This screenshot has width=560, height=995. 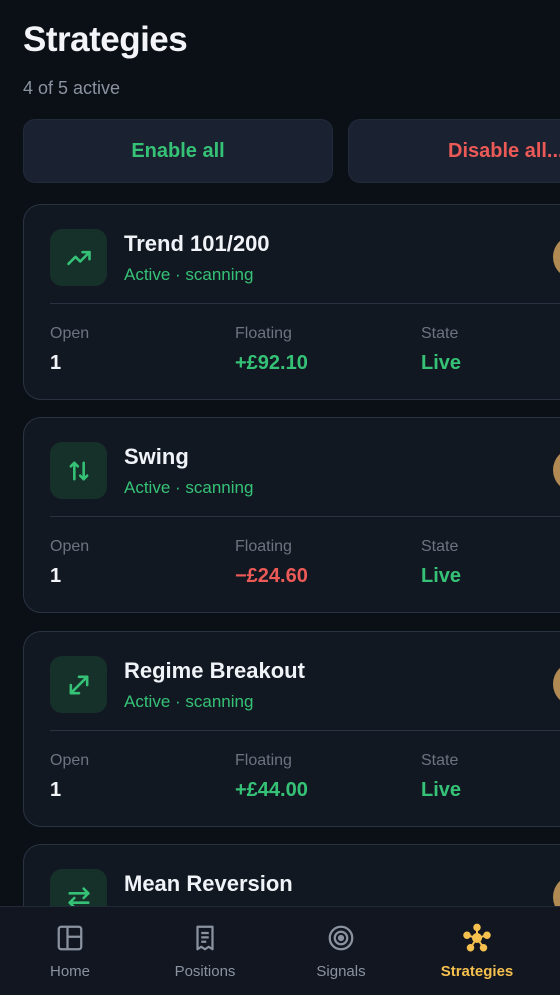 What do you see at coordinates (341, 971) in the screenshot?
I see `tab-label: Signals` at bounding box center [341, 971].